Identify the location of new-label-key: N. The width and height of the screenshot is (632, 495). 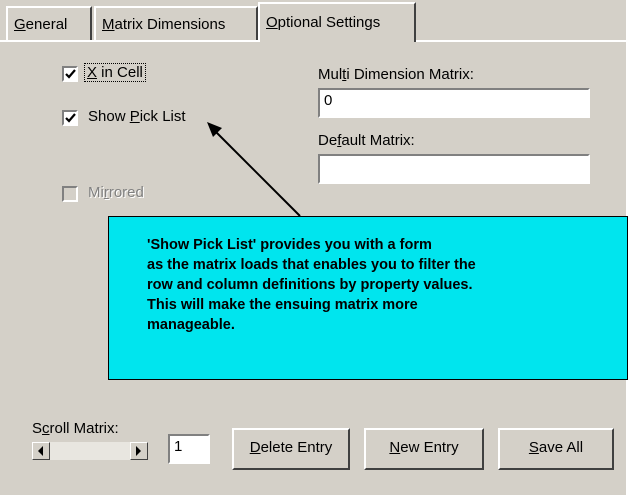
(395, 447).